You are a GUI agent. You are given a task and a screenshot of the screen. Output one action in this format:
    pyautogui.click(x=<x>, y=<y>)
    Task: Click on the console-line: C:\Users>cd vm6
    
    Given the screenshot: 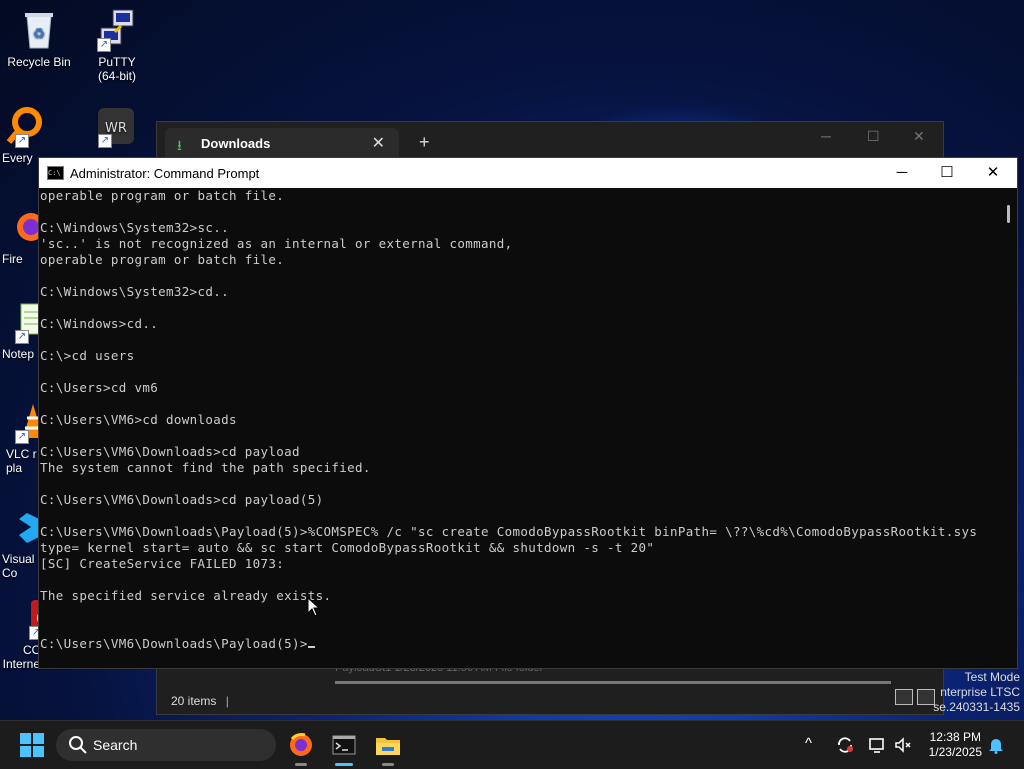 What is the action you would take?
    pyautogui.click(x=99, y=387)
    